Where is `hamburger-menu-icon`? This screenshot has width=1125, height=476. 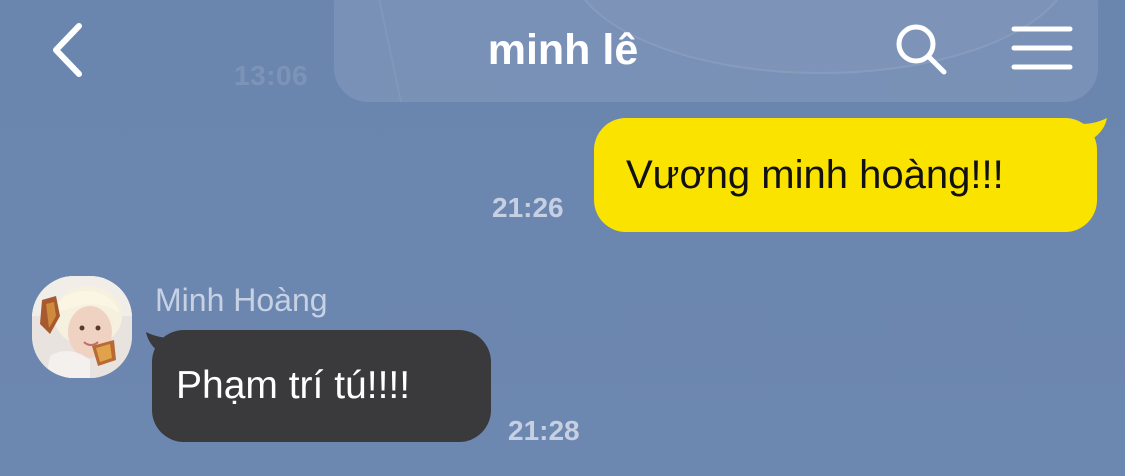
hamburger-menu-icon is located at coordinates (1042, 48).